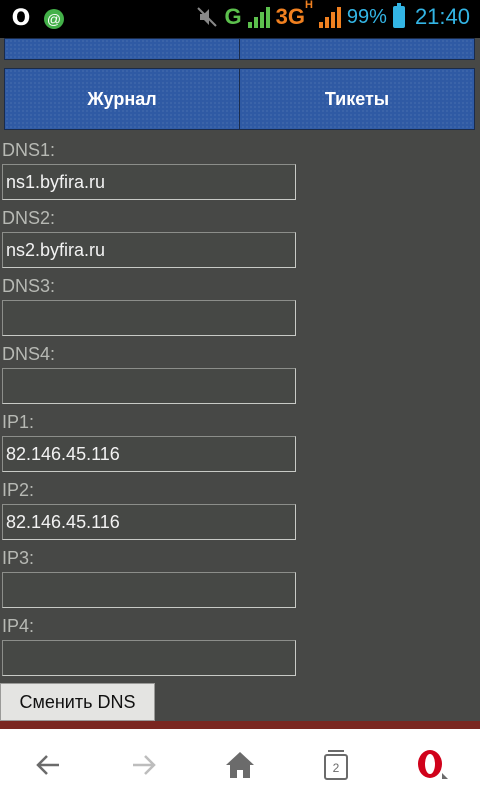  Describe the element at coordinates (77, 702) in the screenshot. I see `change-dns-button: Сменить DNS` at that location.